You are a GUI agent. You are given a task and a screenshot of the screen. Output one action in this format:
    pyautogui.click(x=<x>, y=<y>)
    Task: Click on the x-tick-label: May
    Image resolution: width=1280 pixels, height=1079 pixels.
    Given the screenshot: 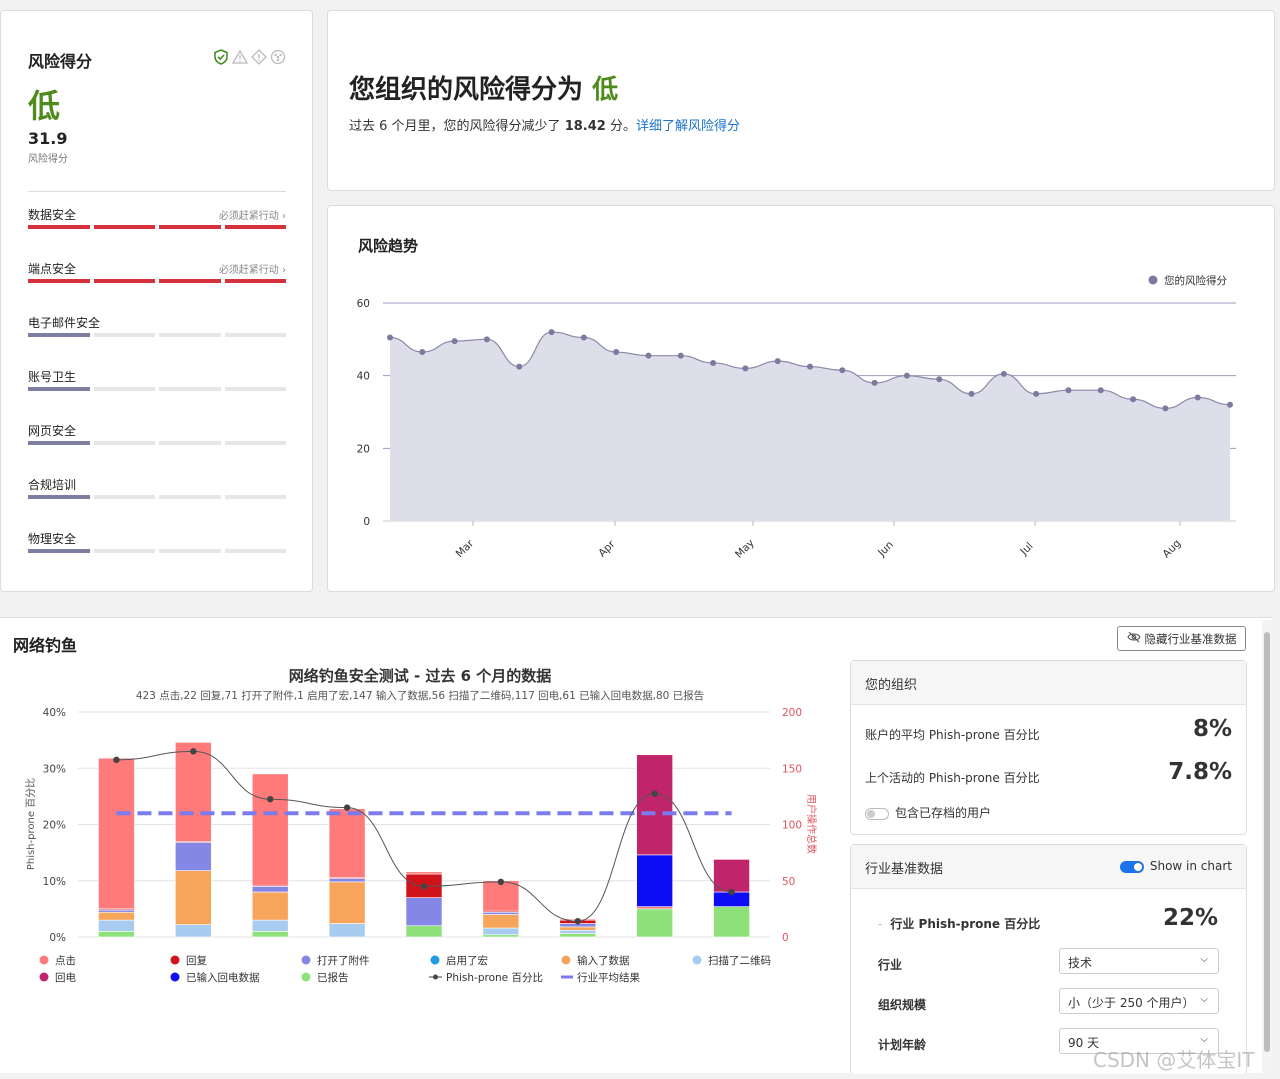 What is the action you would take?
    pyautogui.click(x=745, y=549)
    